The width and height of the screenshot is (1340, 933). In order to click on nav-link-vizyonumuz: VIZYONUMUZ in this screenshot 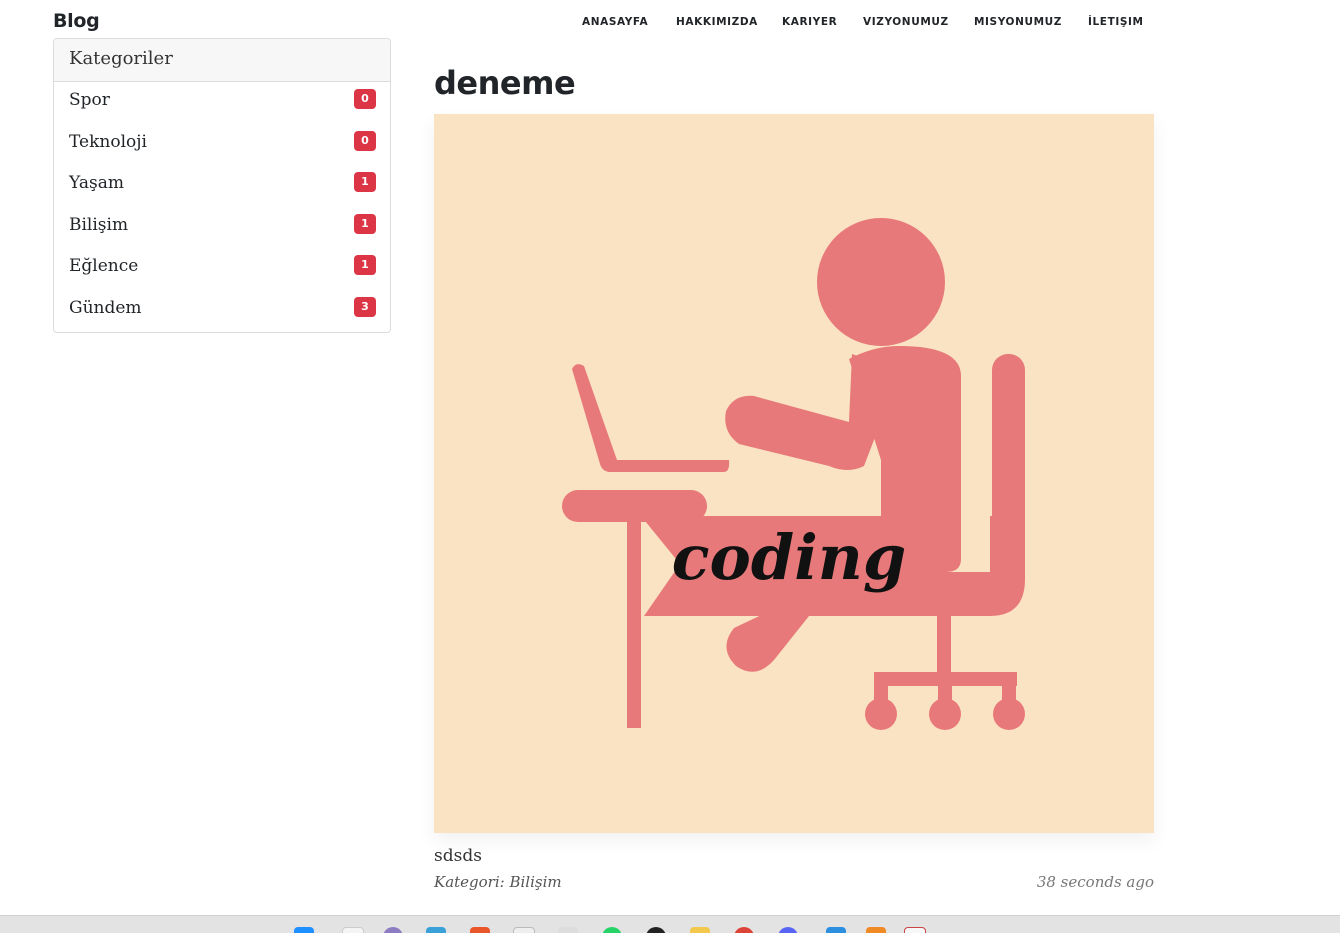, I will do `click(906, 22)`.